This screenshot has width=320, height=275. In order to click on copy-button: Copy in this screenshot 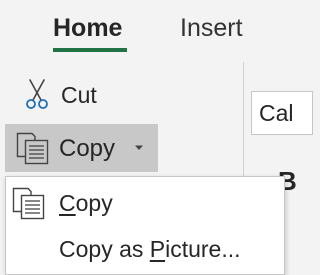, I will do `click(63, 148)`.